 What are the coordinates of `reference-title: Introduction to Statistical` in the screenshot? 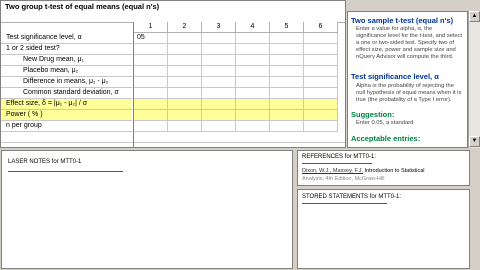 It's located at (394, 171).